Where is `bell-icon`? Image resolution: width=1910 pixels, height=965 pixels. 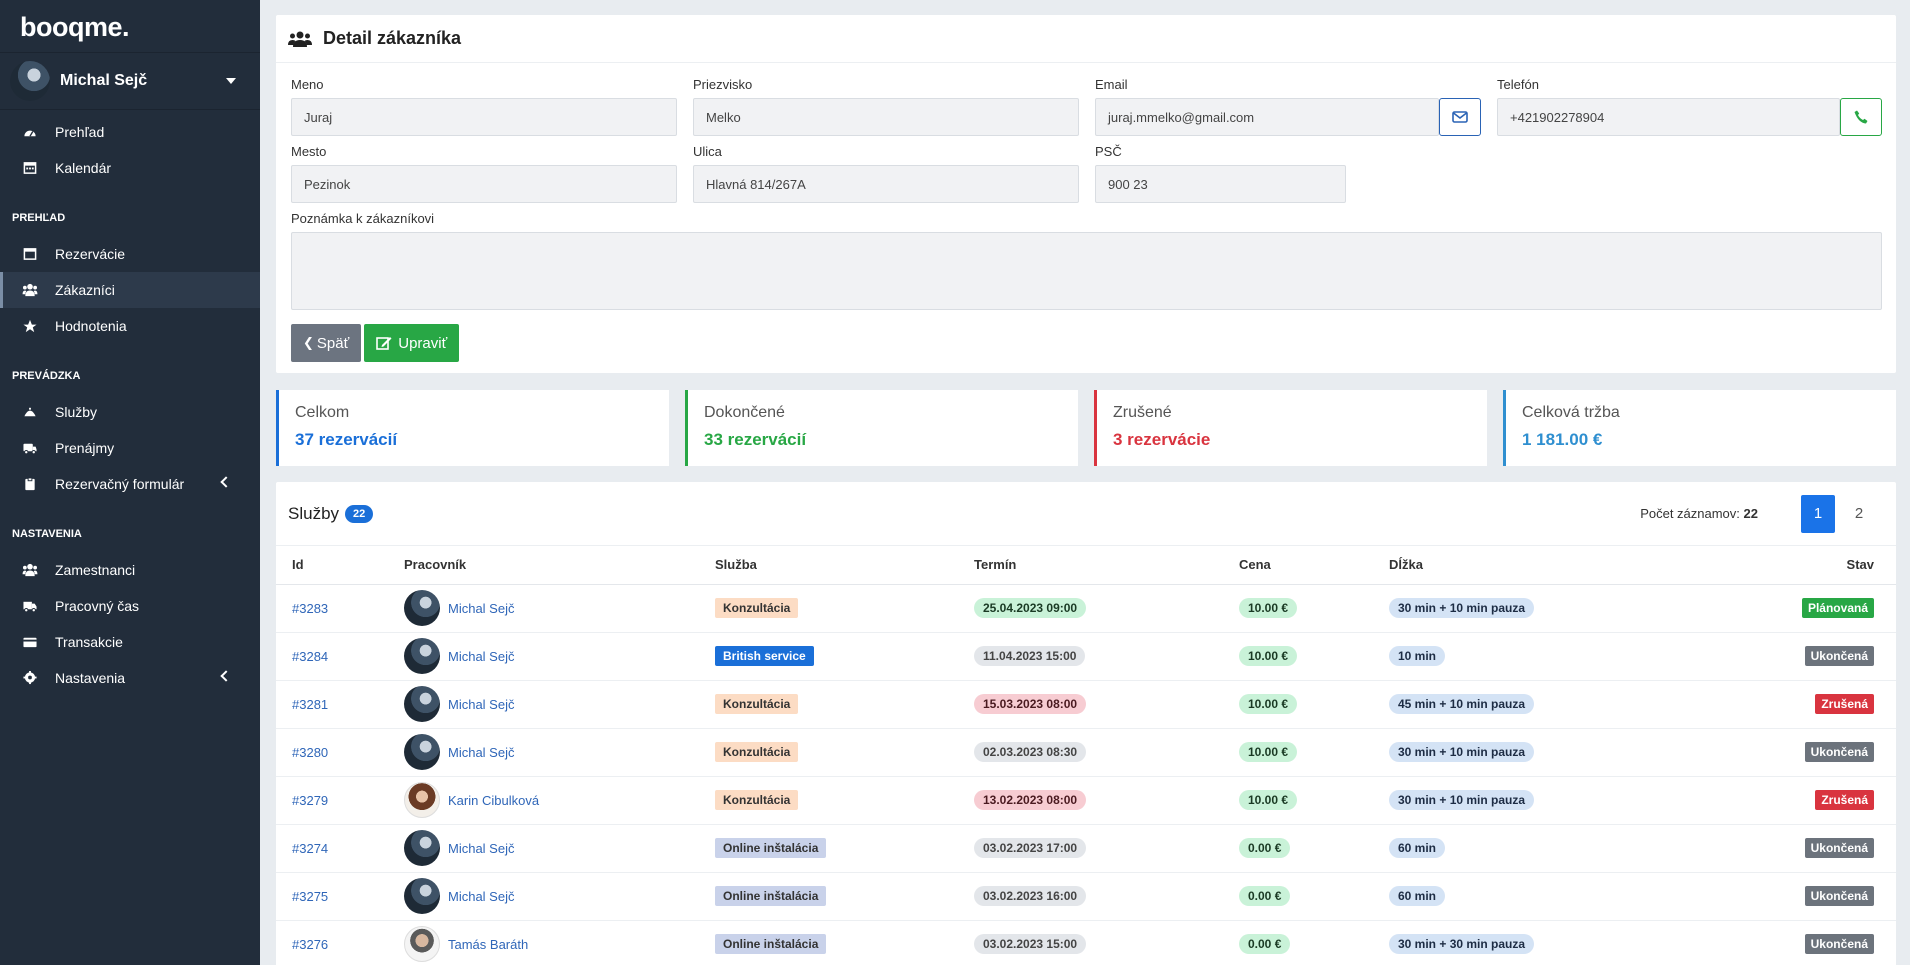 bell-icon is located at coordinates (30, 412).